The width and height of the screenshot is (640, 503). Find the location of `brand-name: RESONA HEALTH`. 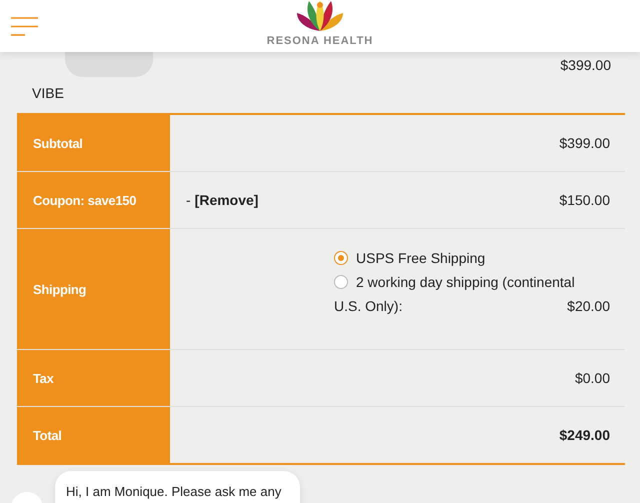

brand-name: RESONA HEALTH is located at coordinates (320, 41).